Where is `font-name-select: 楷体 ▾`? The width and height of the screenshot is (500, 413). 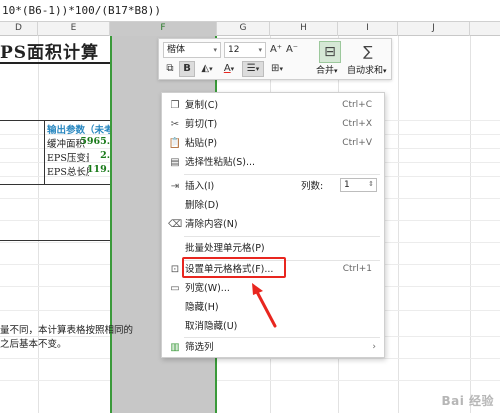
font-name-select: 楷体 ▾ is located at coordinates (192, 50).